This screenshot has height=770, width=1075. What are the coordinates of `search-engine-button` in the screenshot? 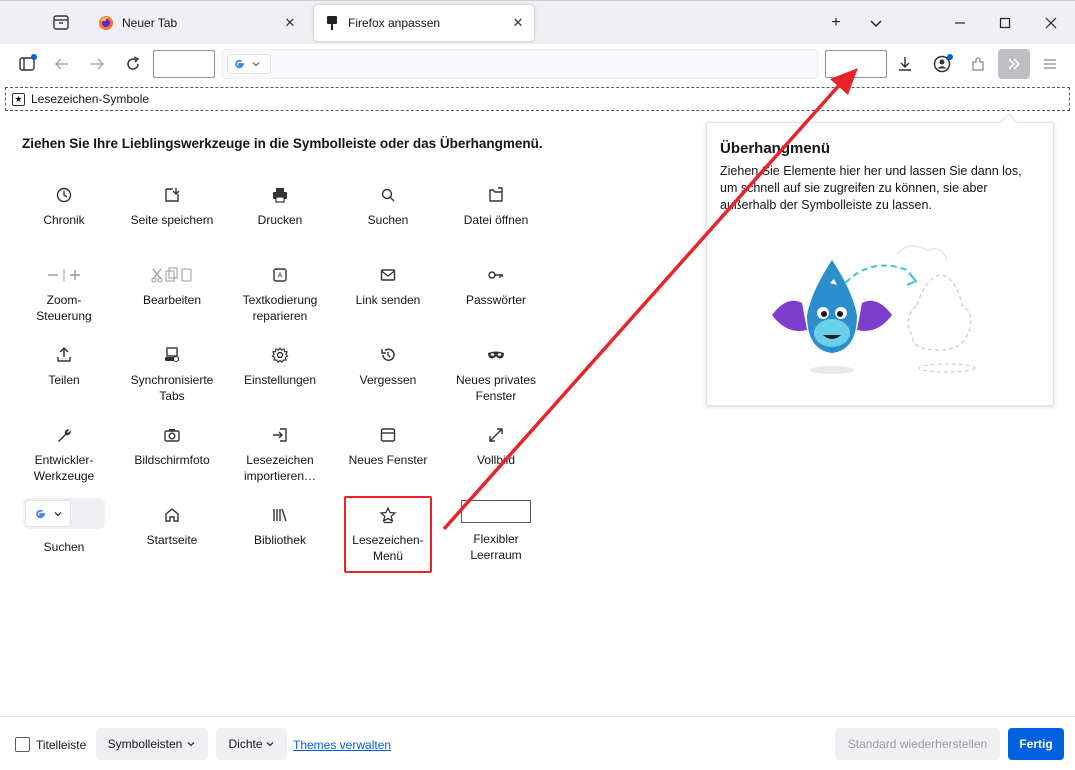 It's located at (249, 64).